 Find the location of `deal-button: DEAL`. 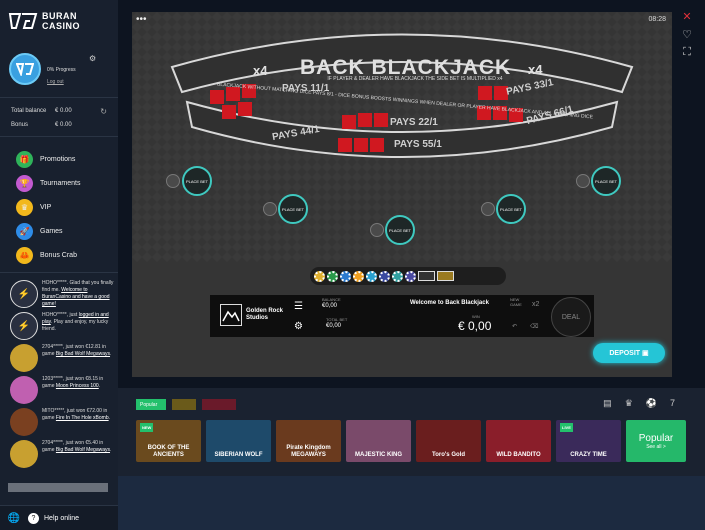

deal-button: DEAL is located at coordinates (571, 317).